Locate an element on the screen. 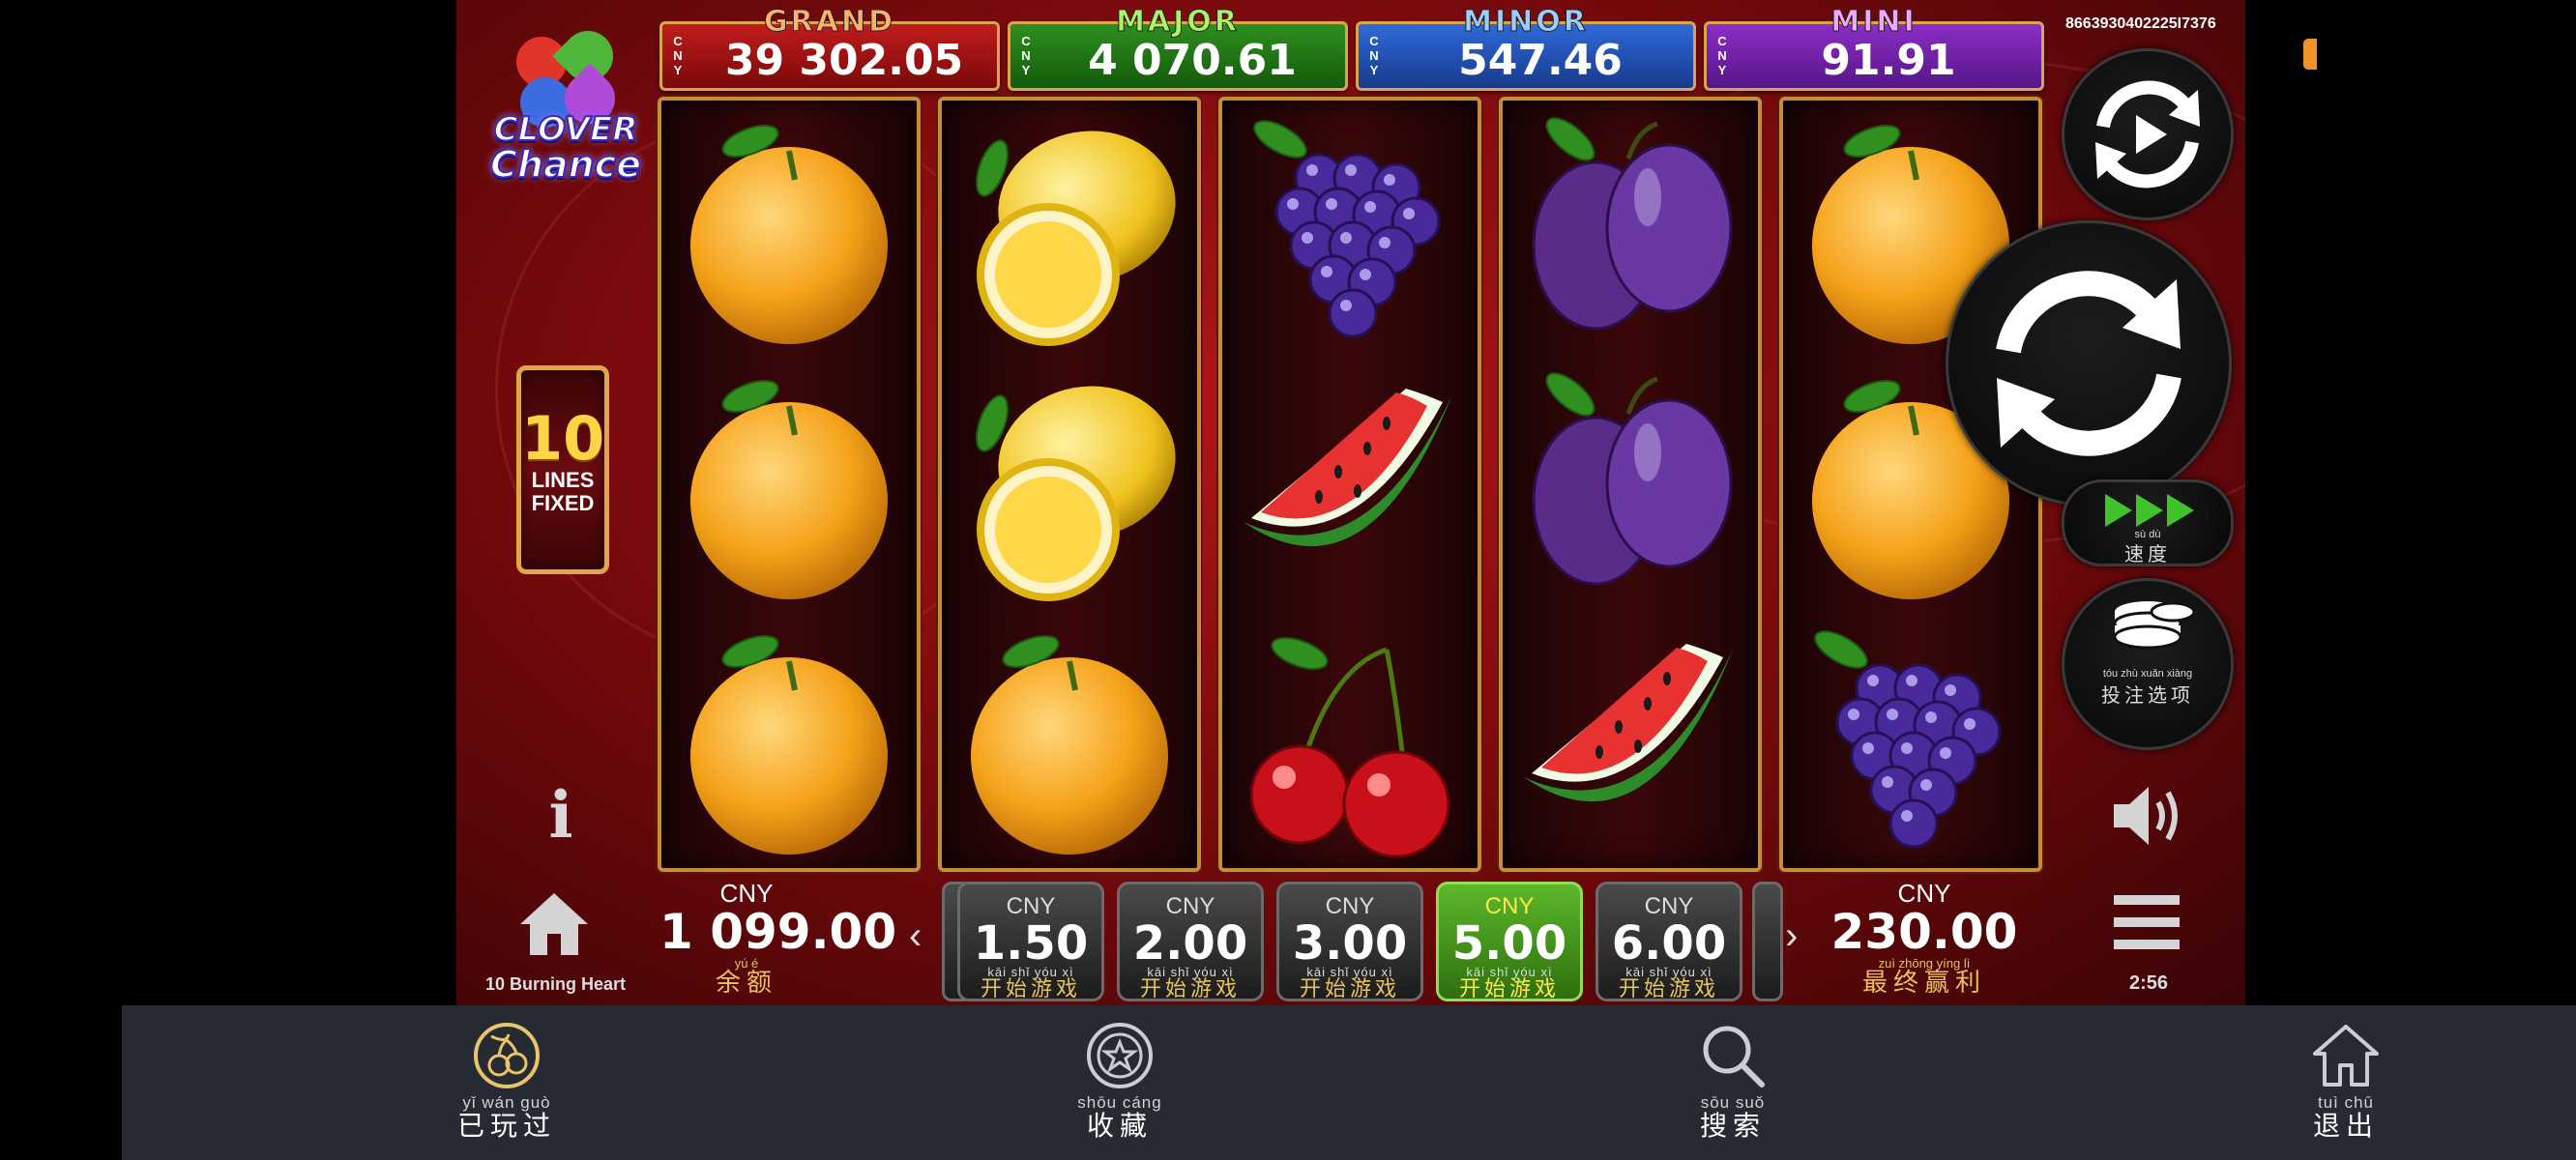 Image resolution: width=2576 pixels, height=1160 pixels. speed-button: sù dù 速度 is located at coordinates (2148, 522).